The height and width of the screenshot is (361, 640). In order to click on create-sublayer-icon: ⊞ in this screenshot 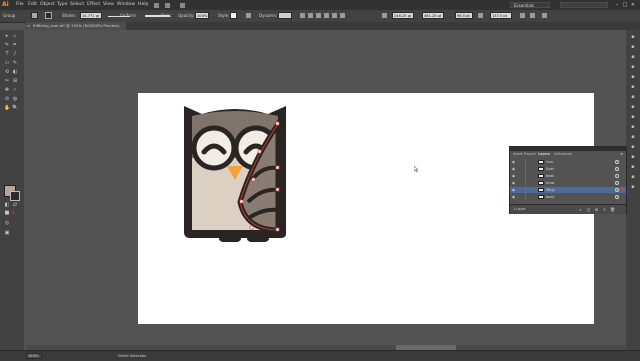, I will do `click(596, 209)`.